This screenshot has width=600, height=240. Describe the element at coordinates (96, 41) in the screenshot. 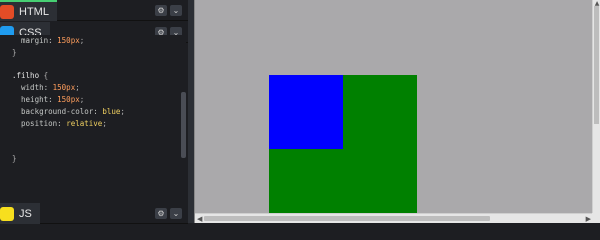

I see `code-line: margin: 150px;` at that location.